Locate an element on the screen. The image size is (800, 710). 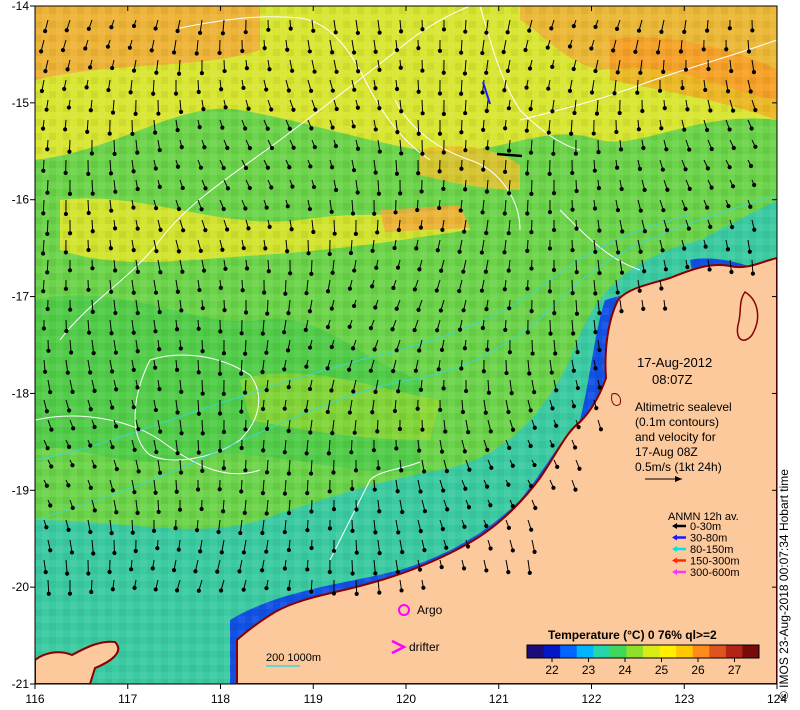
map-date: 17-Aug-2012 is located at coordinates (674, 362).